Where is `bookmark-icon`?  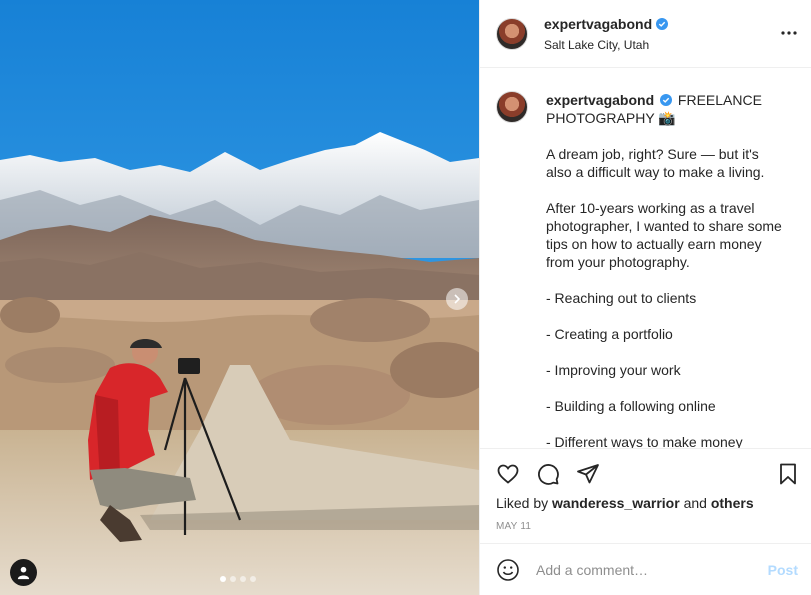 bookmark-icon is located at coordinates (788, 474).